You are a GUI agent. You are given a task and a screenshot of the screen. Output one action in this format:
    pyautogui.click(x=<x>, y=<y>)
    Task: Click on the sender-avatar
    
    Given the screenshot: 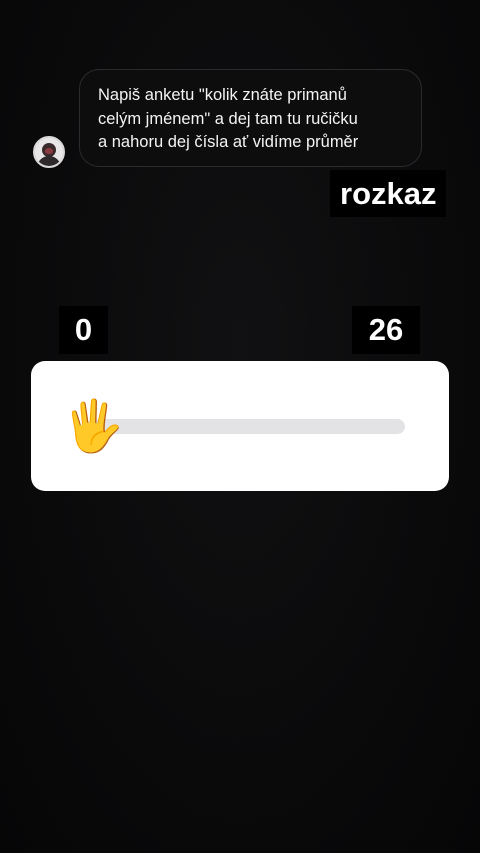 What is the action you would take?
    pyautogui.click(x=49, y=152)
    